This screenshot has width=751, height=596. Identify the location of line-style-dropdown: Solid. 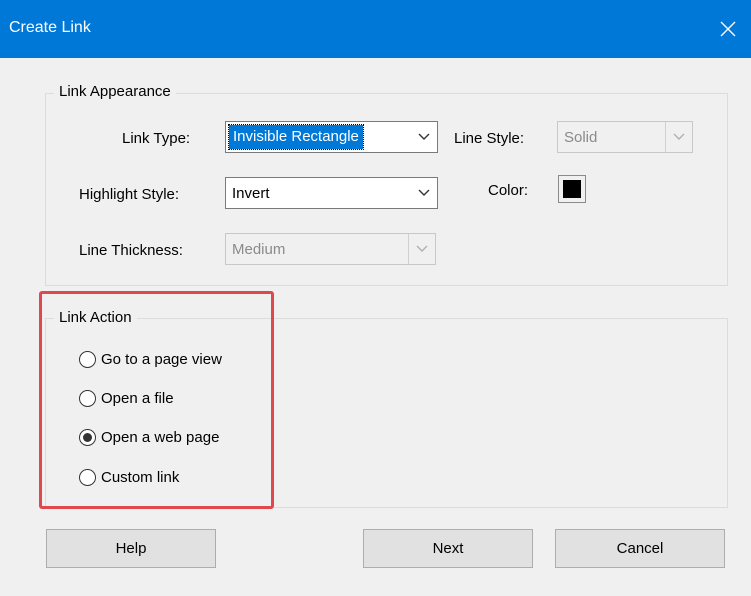
(625, 137).